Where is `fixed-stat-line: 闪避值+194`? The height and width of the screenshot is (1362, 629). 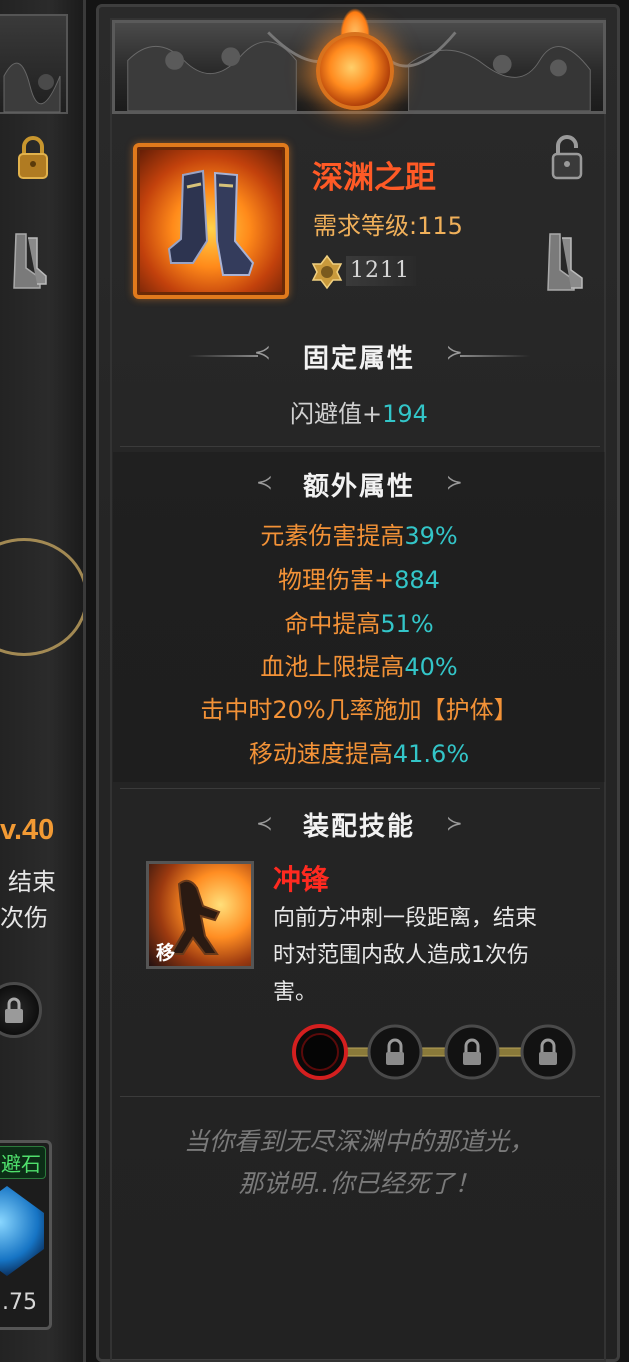 fixed-stat-line: 闪避值+194 is located at coordinates (359, 411).